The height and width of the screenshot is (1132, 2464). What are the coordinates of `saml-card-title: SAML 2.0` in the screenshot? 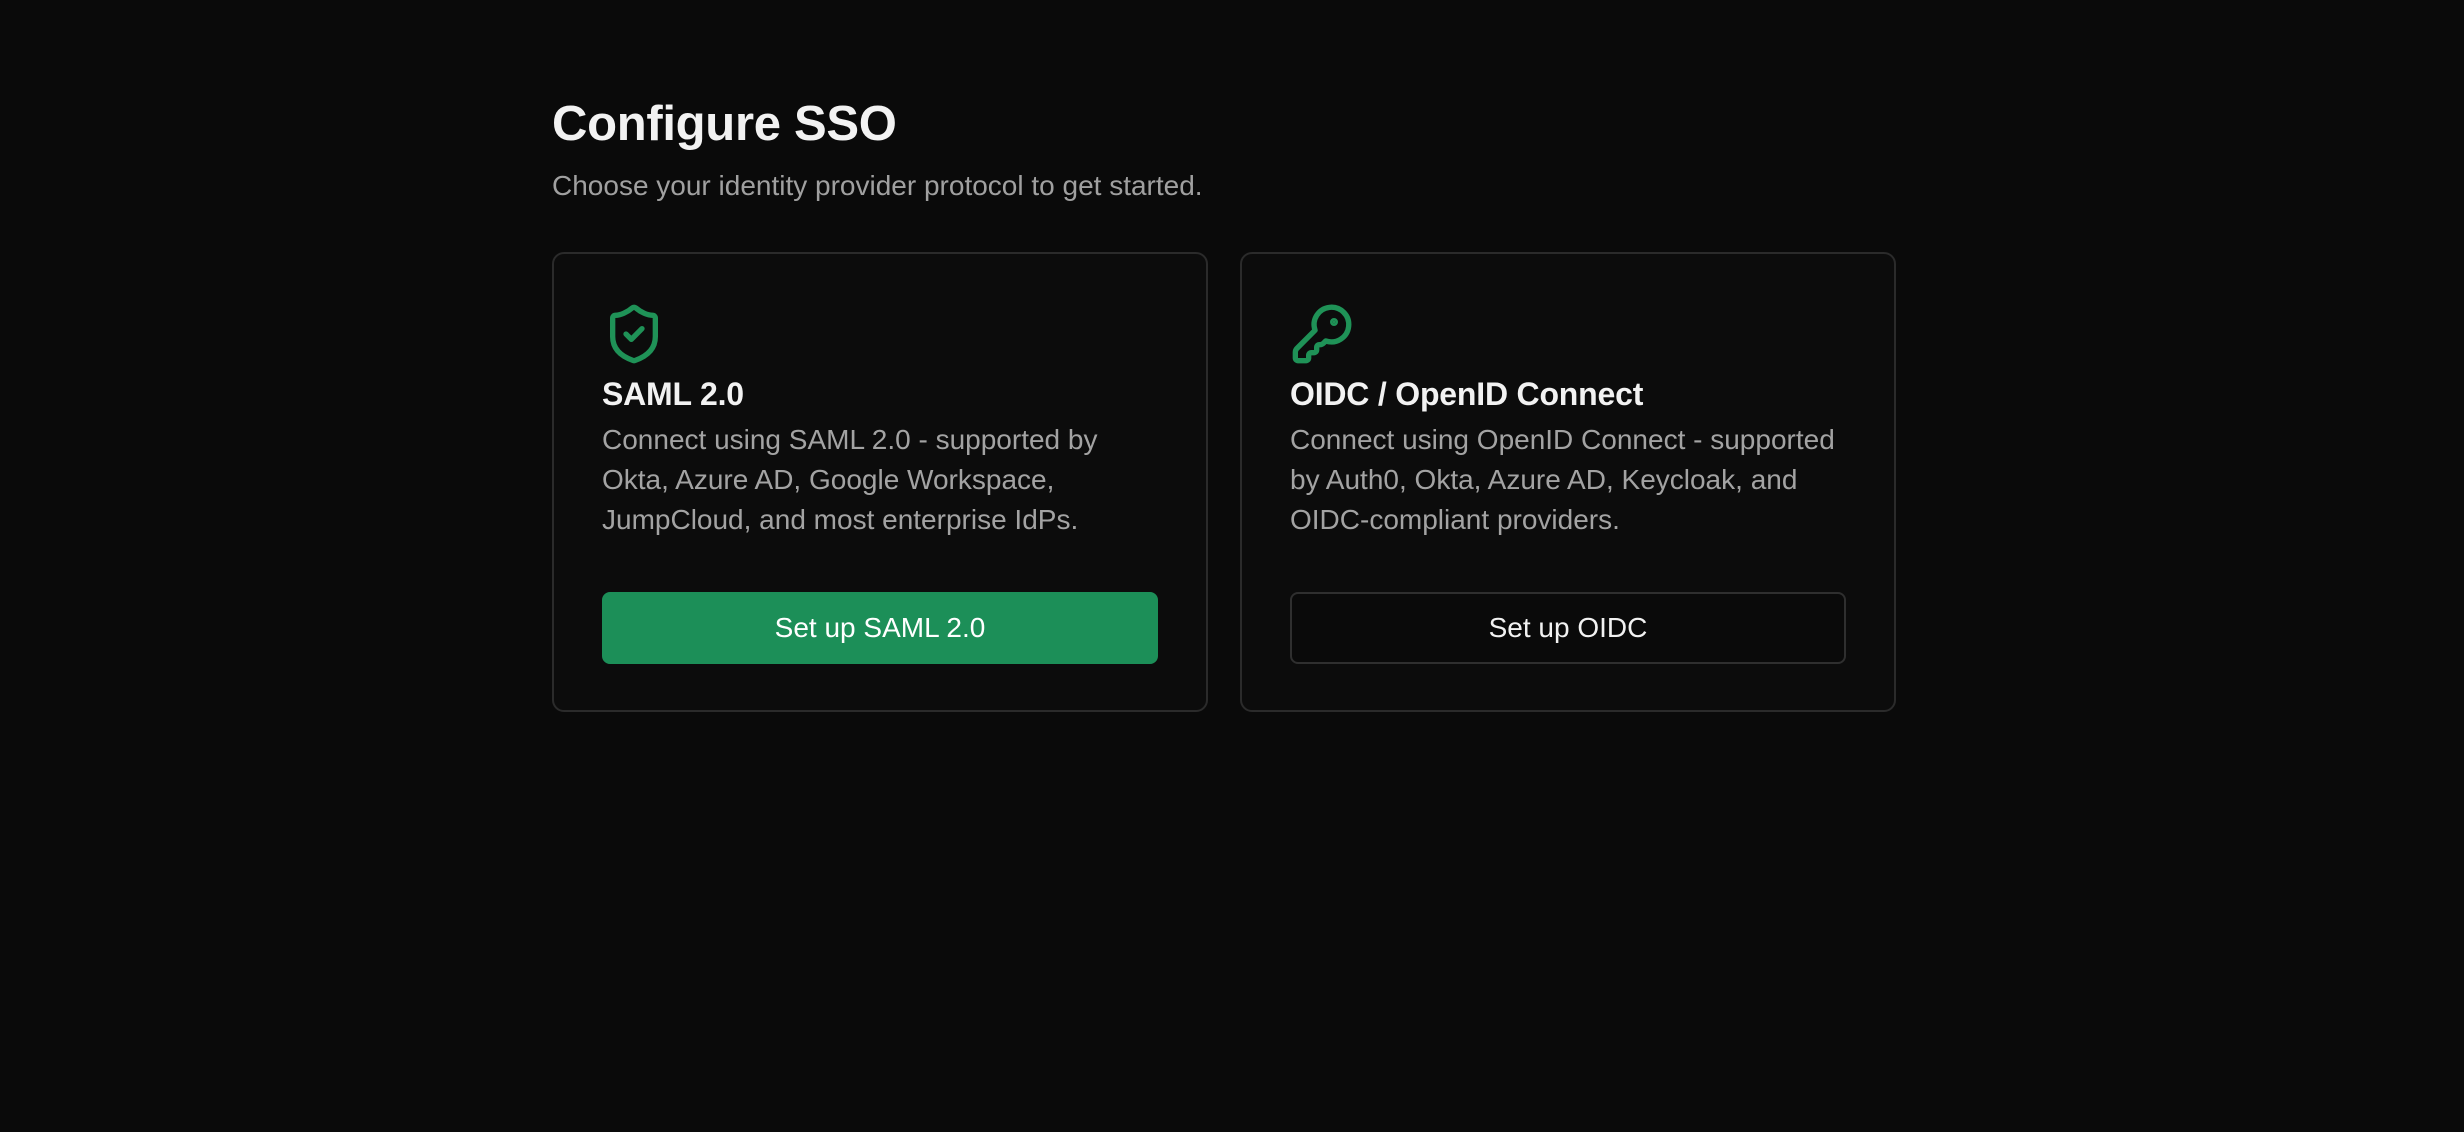 It's located at (673, 394).